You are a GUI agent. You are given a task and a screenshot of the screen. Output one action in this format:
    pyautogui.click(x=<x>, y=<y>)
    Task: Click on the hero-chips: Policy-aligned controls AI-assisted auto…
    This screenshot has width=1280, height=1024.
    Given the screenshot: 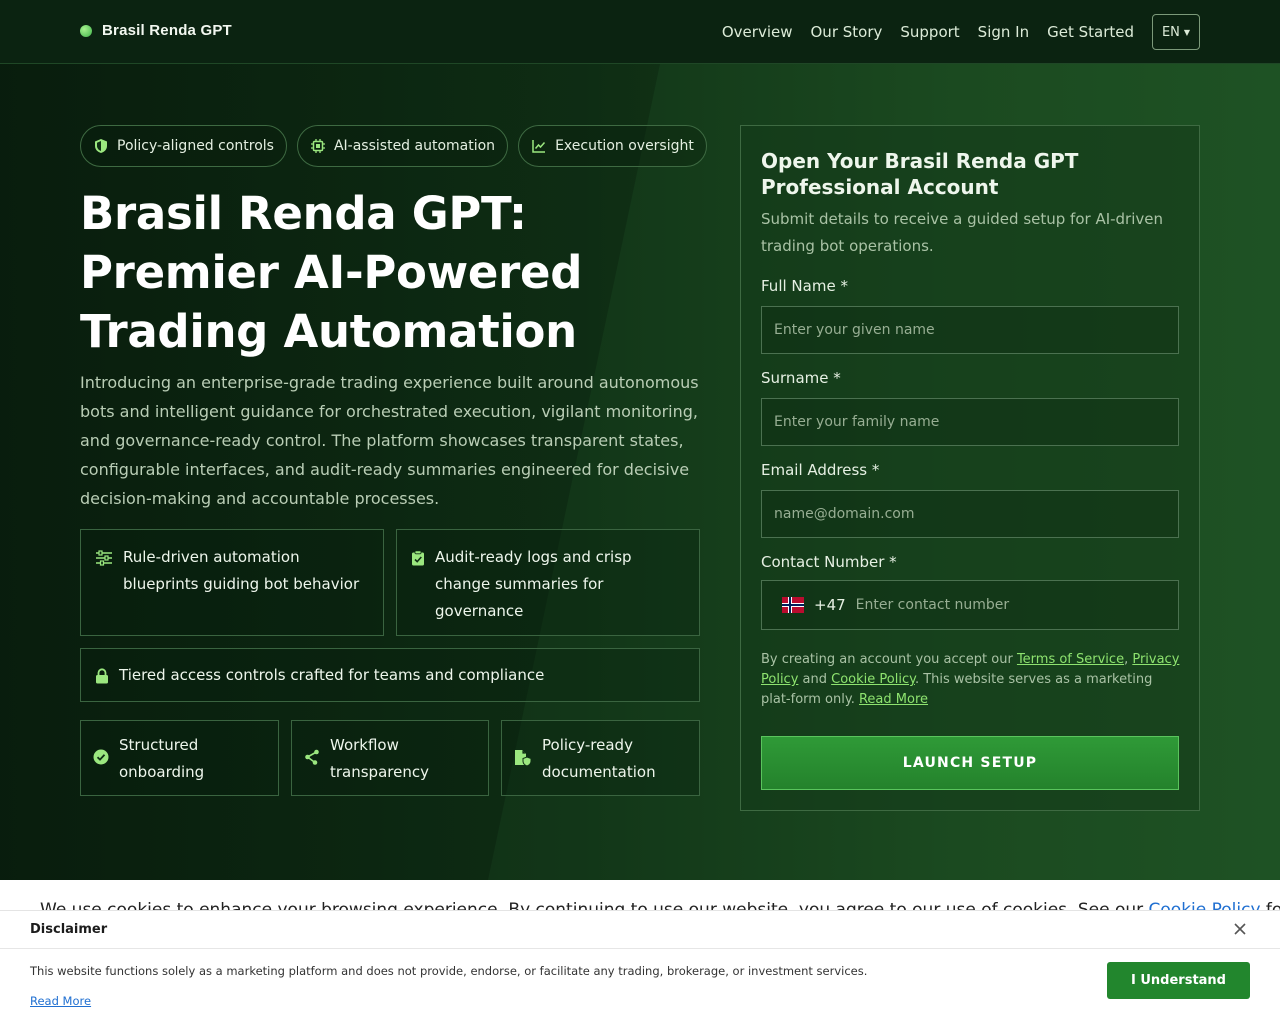 What is the action you would take?
    pyautogui.click(x=393, y=146)
    